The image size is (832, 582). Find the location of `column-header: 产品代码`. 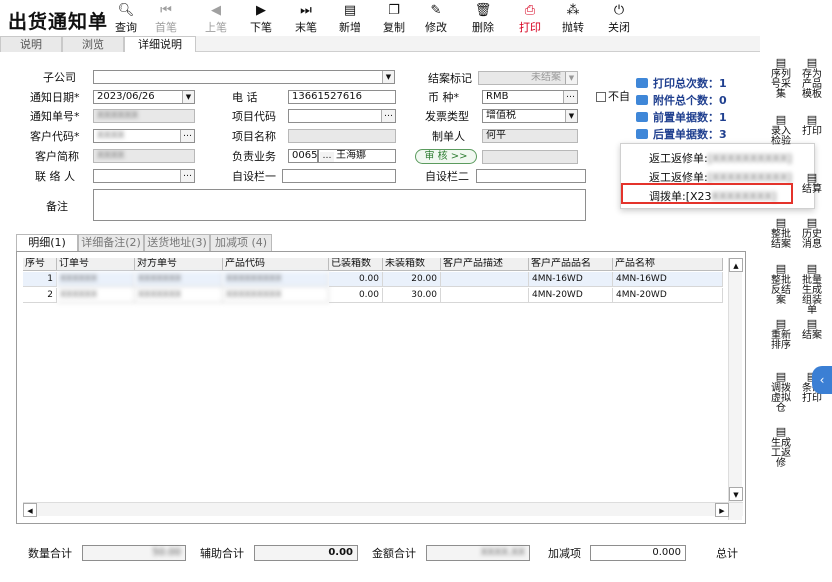

column-header: 产品代码 is located at coordinates (276, 264).